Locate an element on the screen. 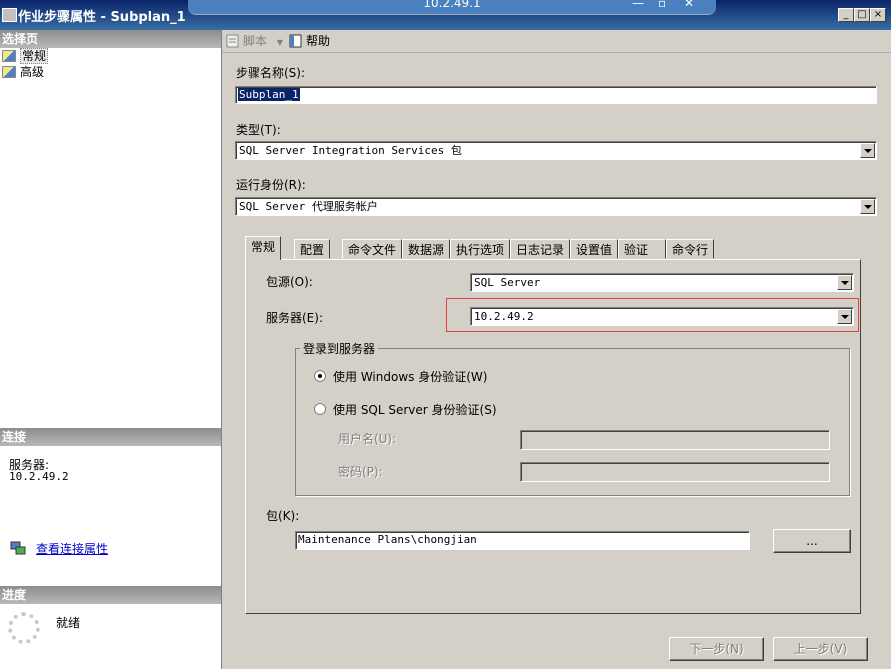 The width and height of the screenshot is (891, 669). remote-restore-icon: ▫ is located at coordinates (662, 5).